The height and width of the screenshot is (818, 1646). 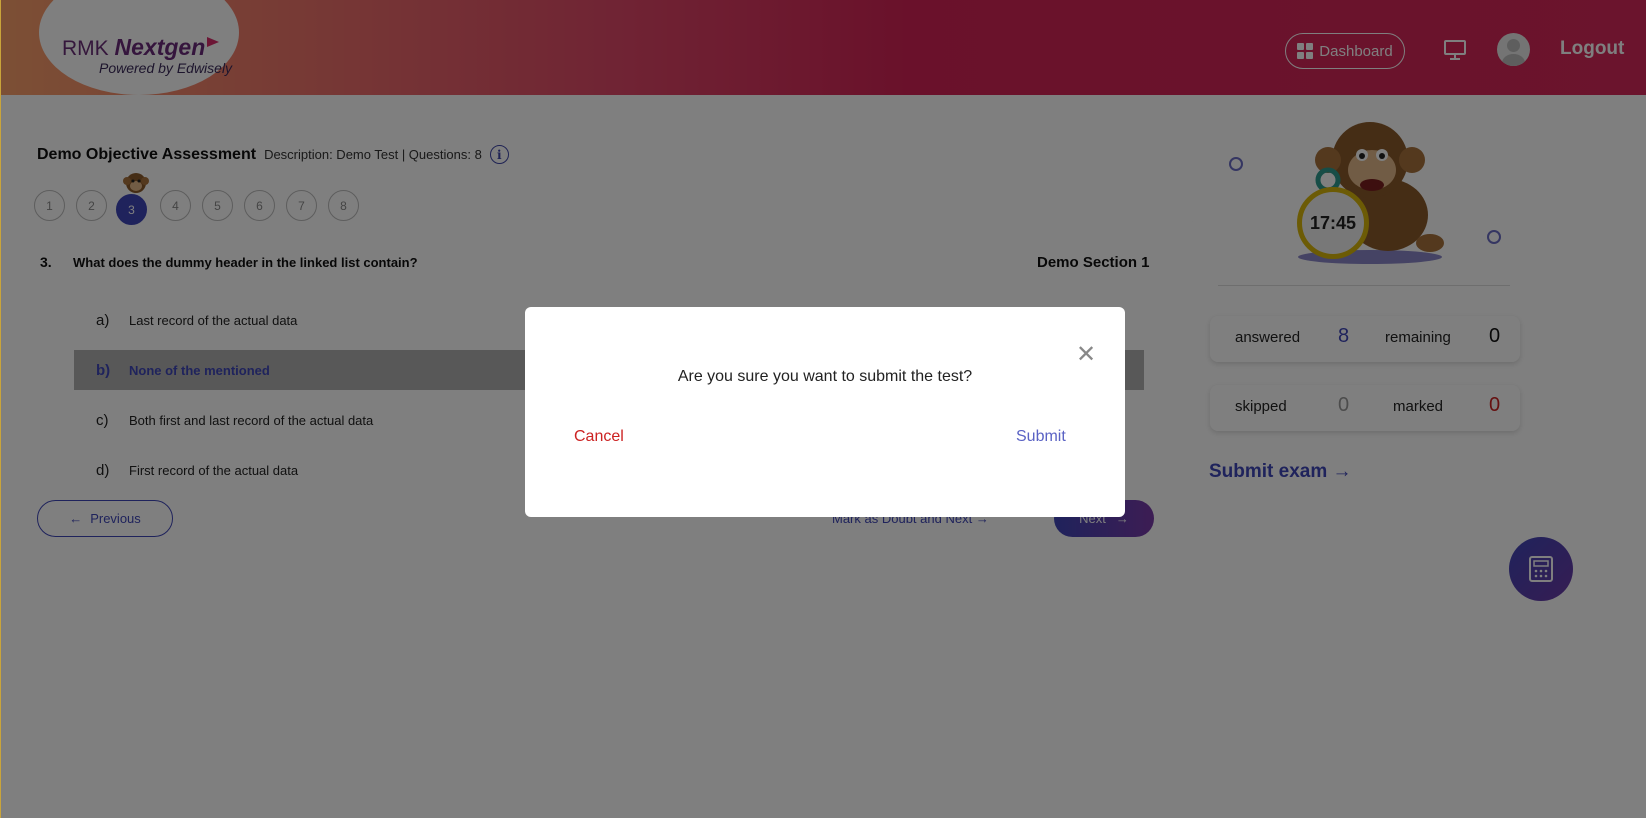 What do you see at coordinates (1041, 437) in the screenshot?
I see `submit-button: Submit` at bounding box center [1041, 437].